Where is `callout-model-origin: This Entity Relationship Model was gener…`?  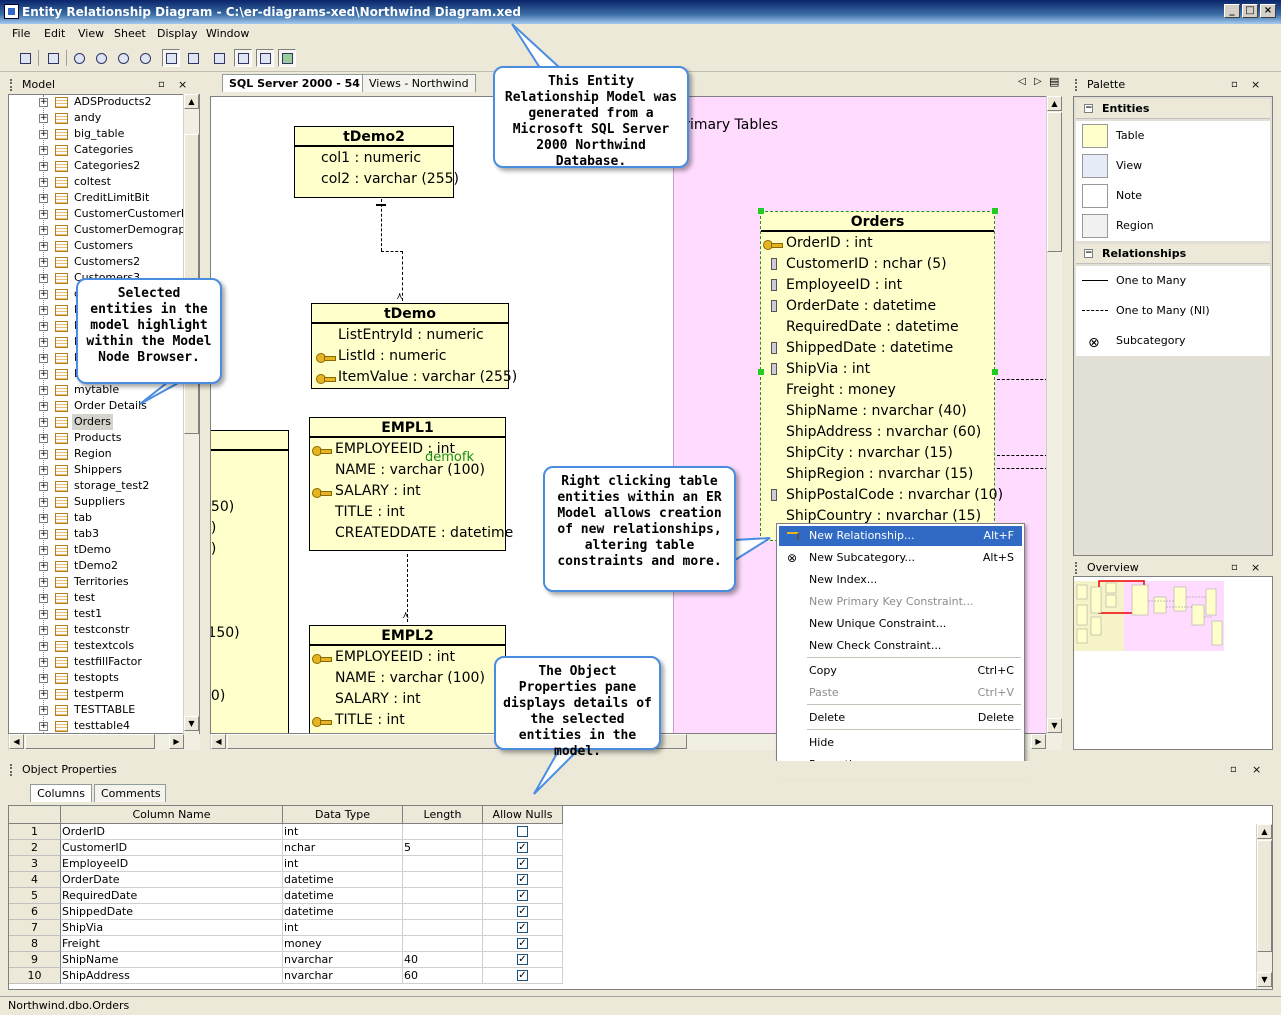
callout-model-origin: This Entity Relationship Model was gener… is located at coordinates (591, 117).